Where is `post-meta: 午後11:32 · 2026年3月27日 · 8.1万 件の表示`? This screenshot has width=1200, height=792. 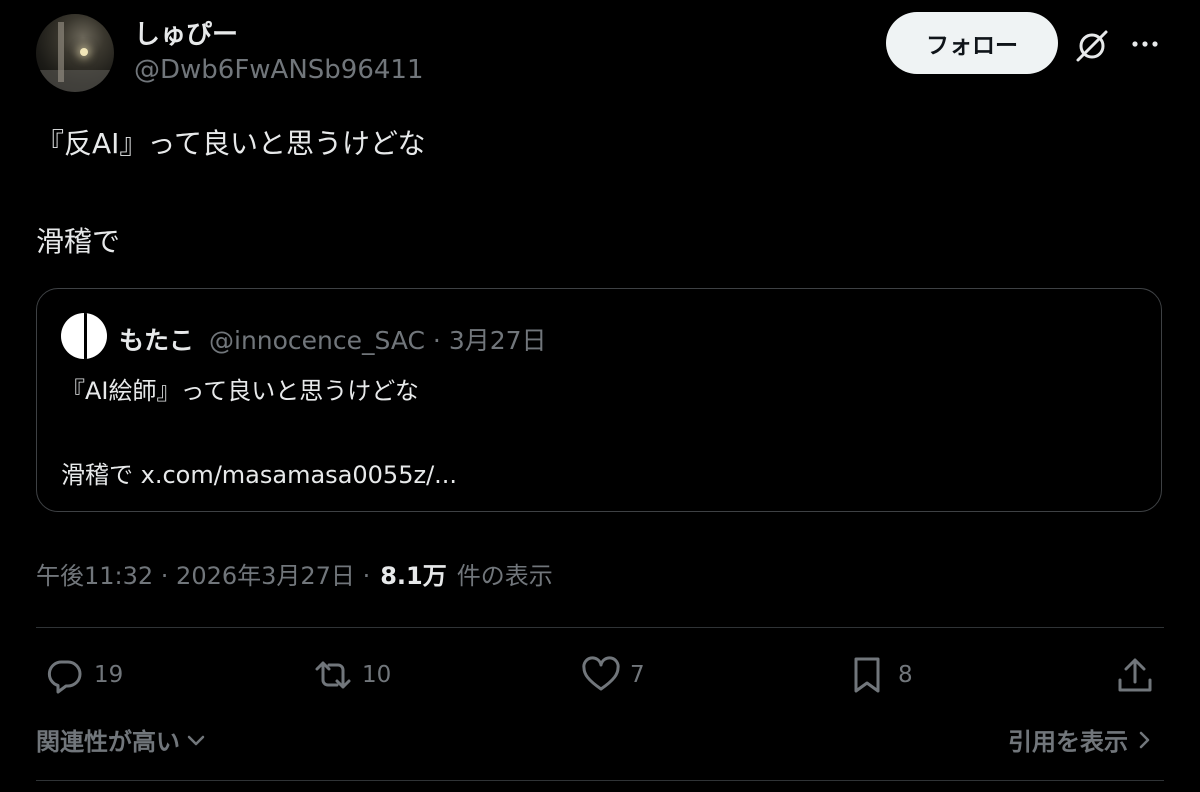
post-meta: 午後11:32 · 2026年3月27日 · 8.1万 件の表示 is located at coordinates (294, 573).